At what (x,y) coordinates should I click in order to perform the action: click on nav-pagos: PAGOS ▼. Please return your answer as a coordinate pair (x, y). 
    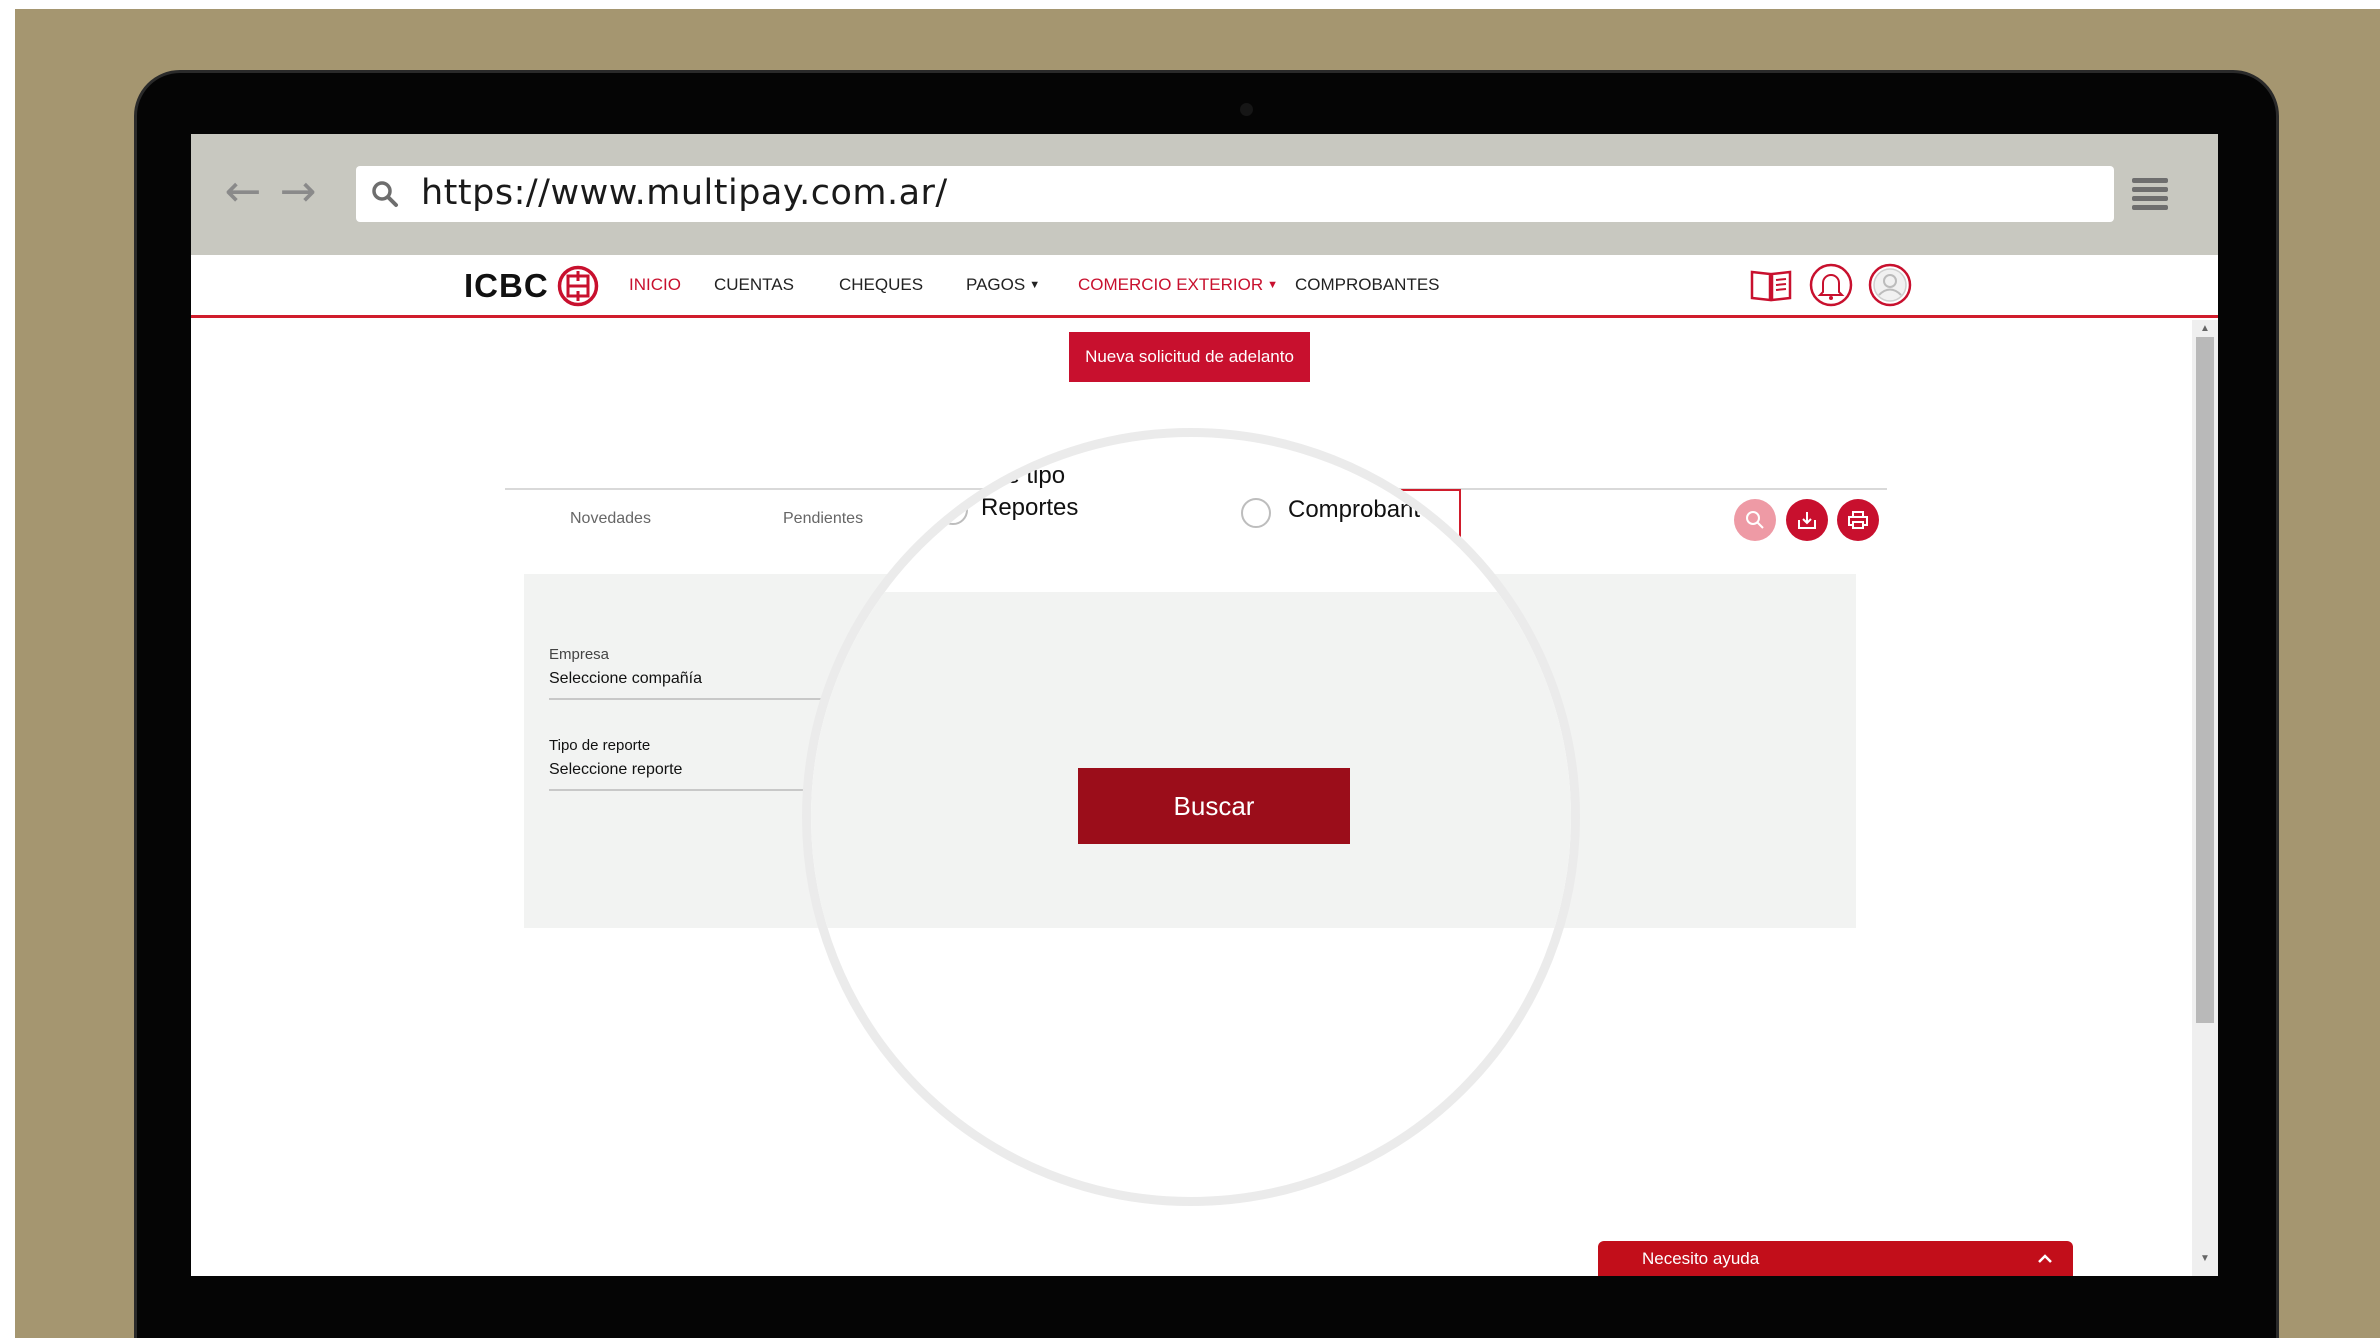
    Looking at the image, I should click on (1003, 285).